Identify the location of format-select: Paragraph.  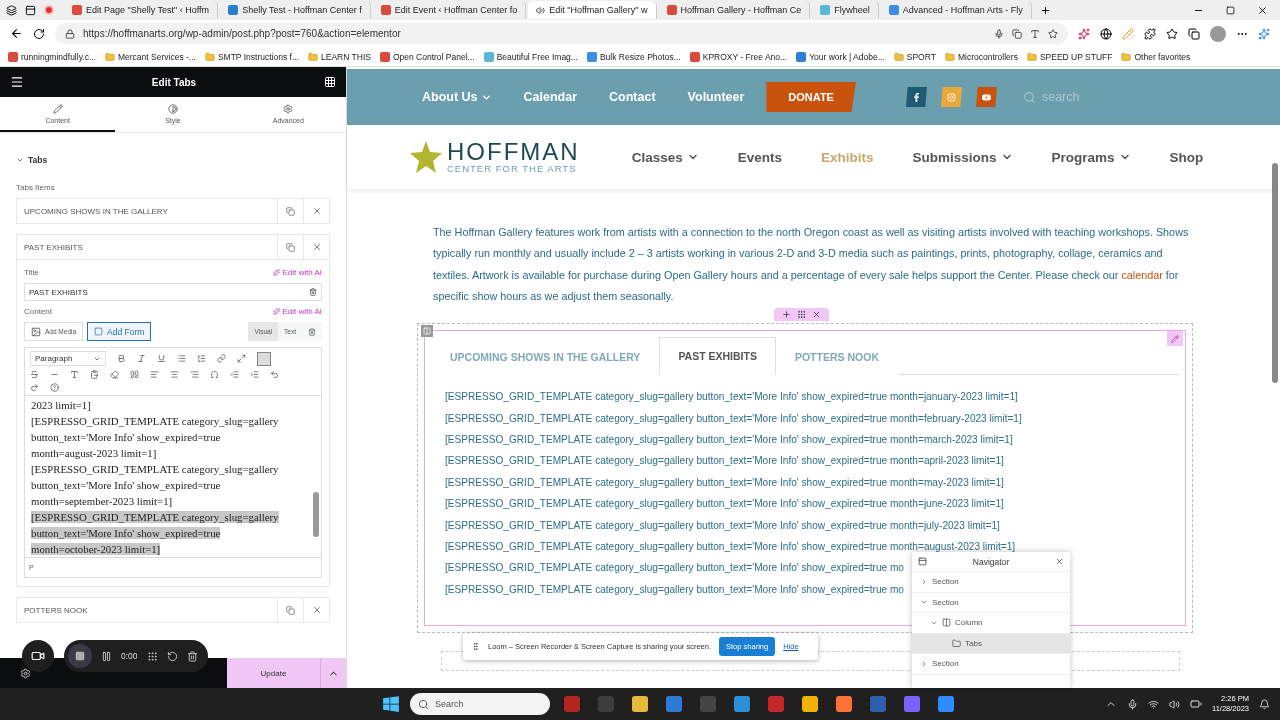
(68, 358).